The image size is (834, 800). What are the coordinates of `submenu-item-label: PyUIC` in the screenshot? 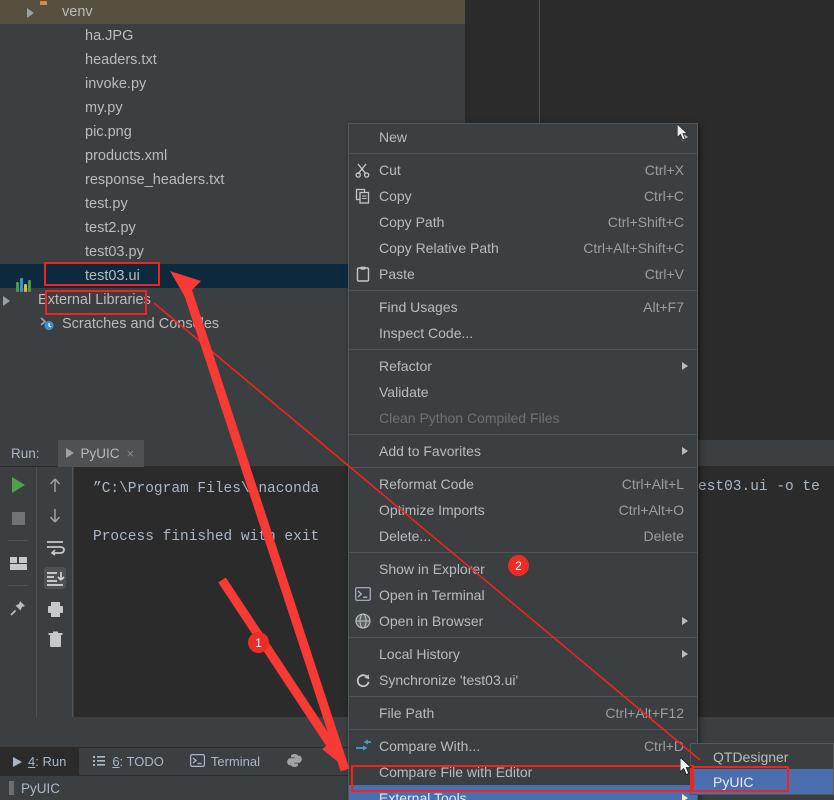 It's located at (733, 781).